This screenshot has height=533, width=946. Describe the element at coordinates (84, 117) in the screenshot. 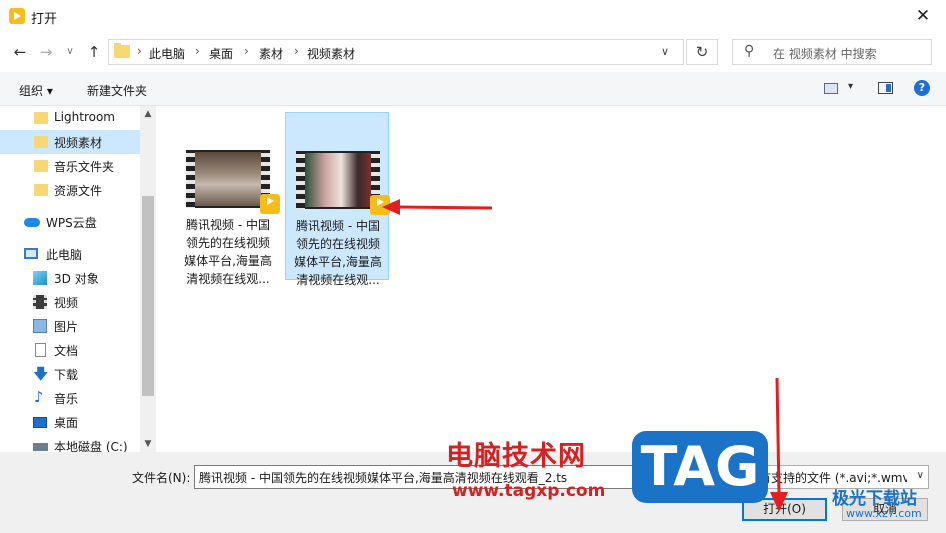

I see `sidebar-item-label: Lightroom` at that location.